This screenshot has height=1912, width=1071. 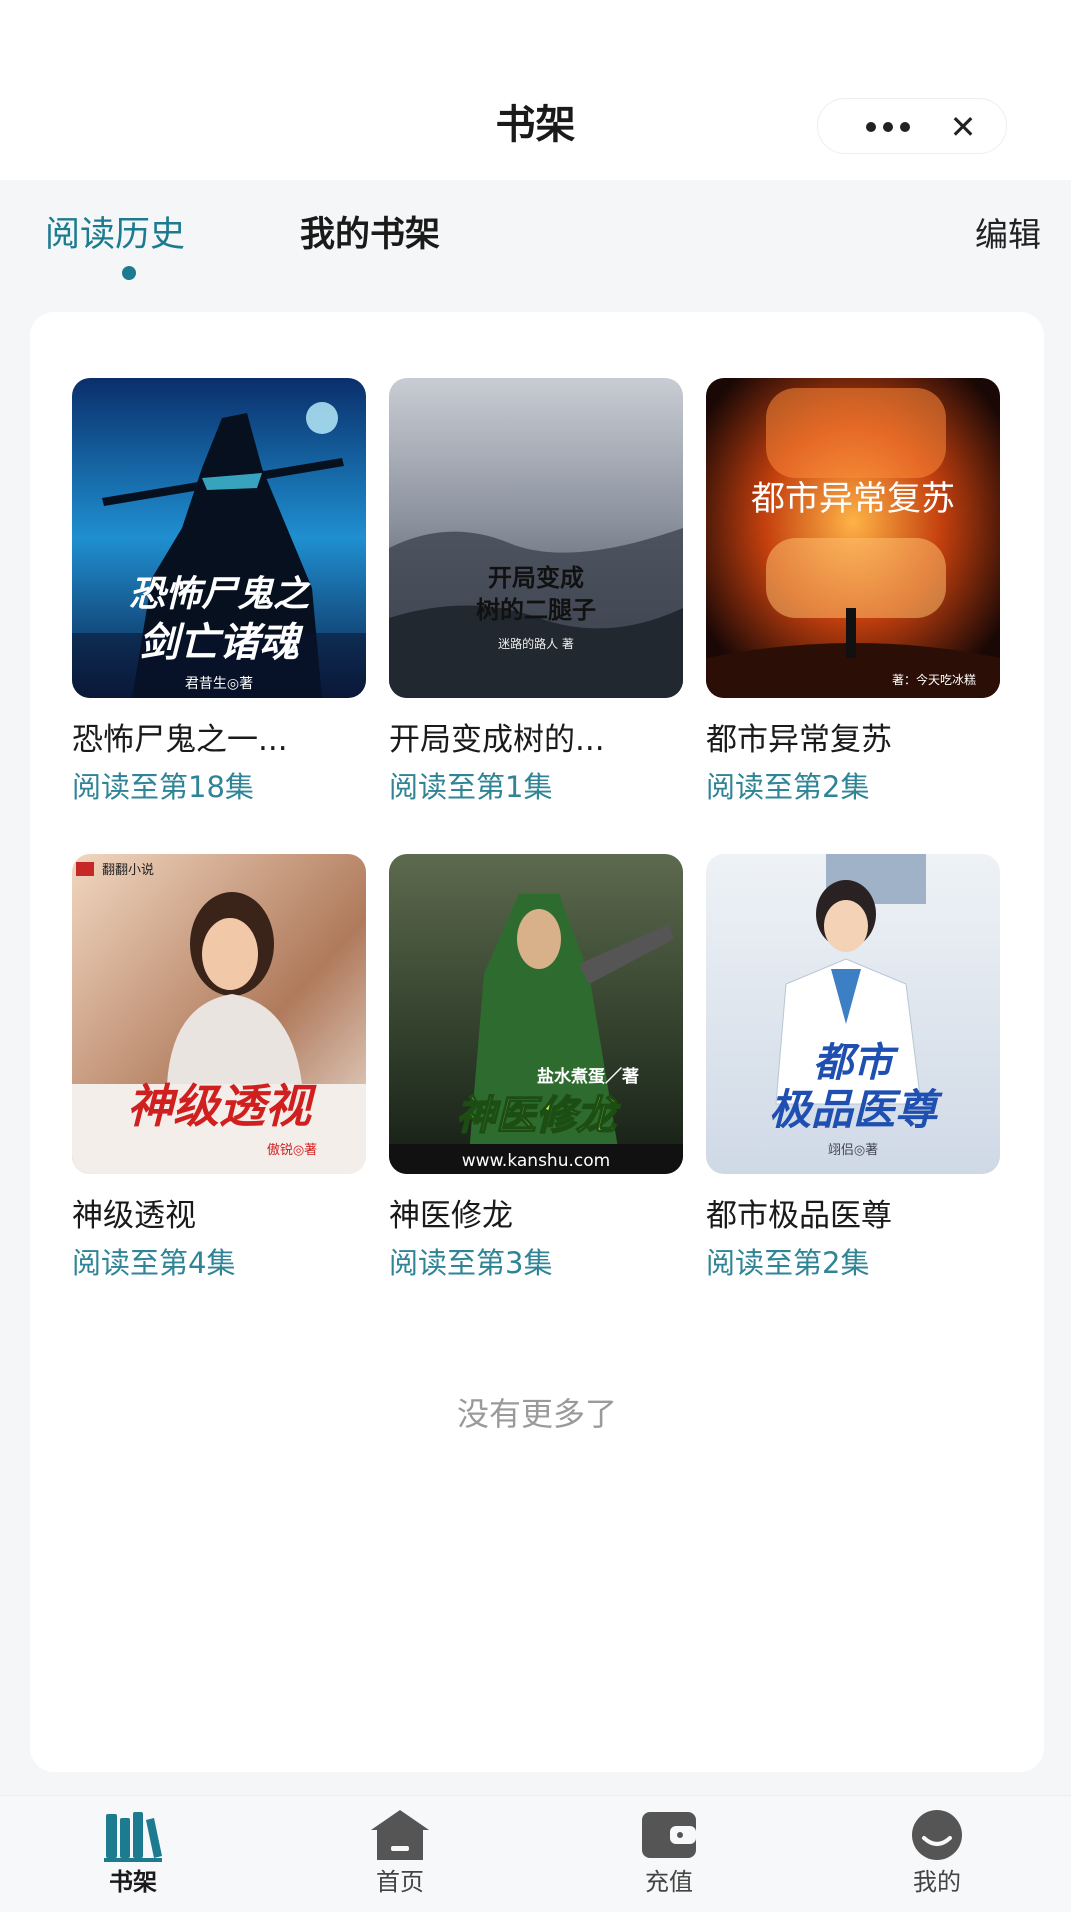 What do you see at coordinates (853, 1014) in the screenshot?
I see `book-cover: 都市 极品医尊 翊侣◎著` at bounding box center [853, 1014].